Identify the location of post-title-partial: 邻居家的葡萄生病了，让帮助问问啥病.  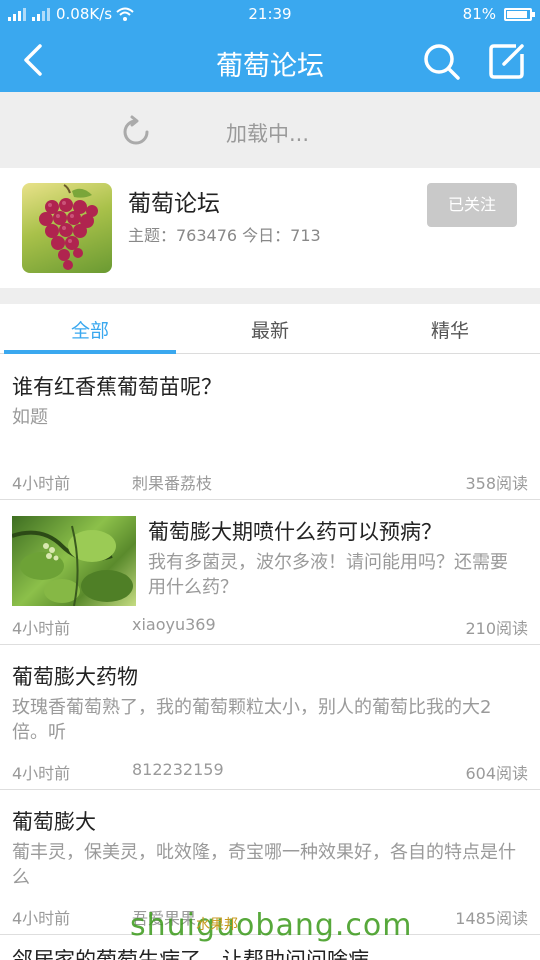
(190, 952).